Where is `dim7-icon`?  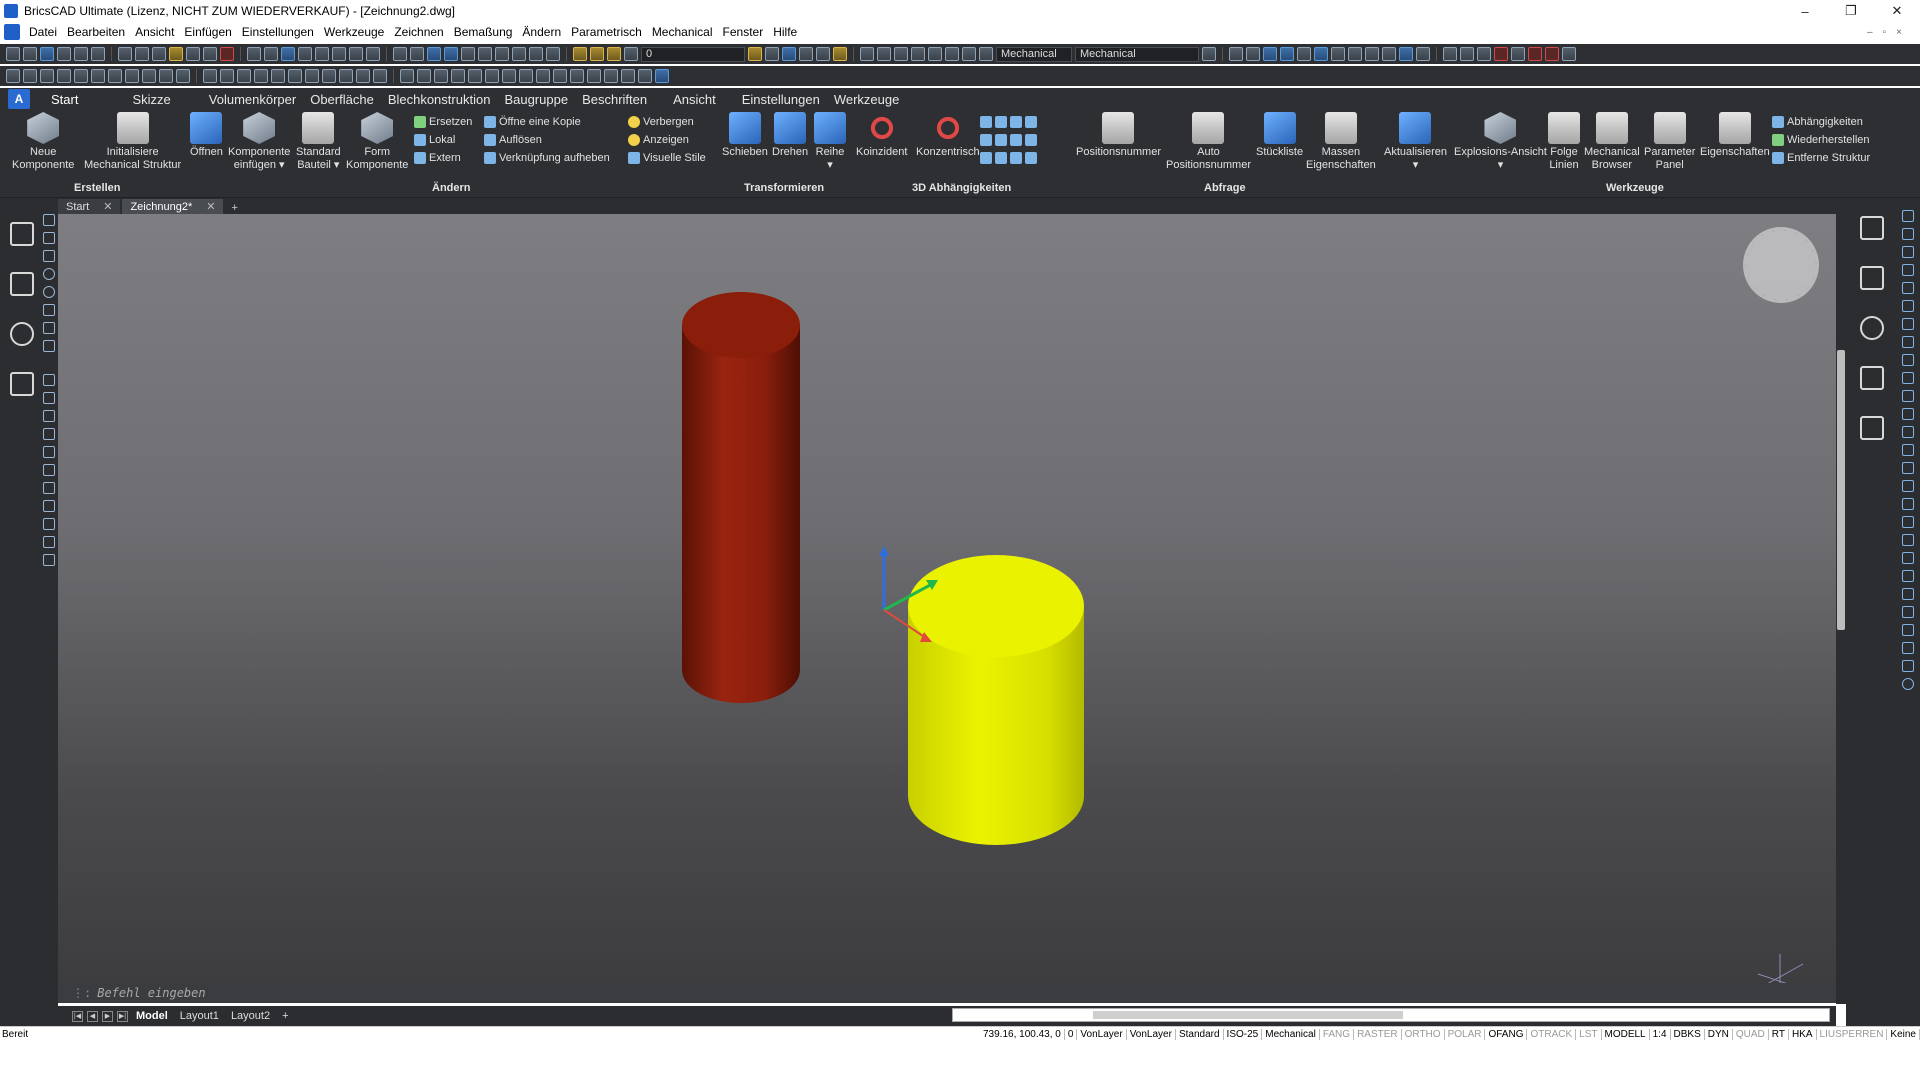
dim7-icon is located at coordinates (1552, 54).